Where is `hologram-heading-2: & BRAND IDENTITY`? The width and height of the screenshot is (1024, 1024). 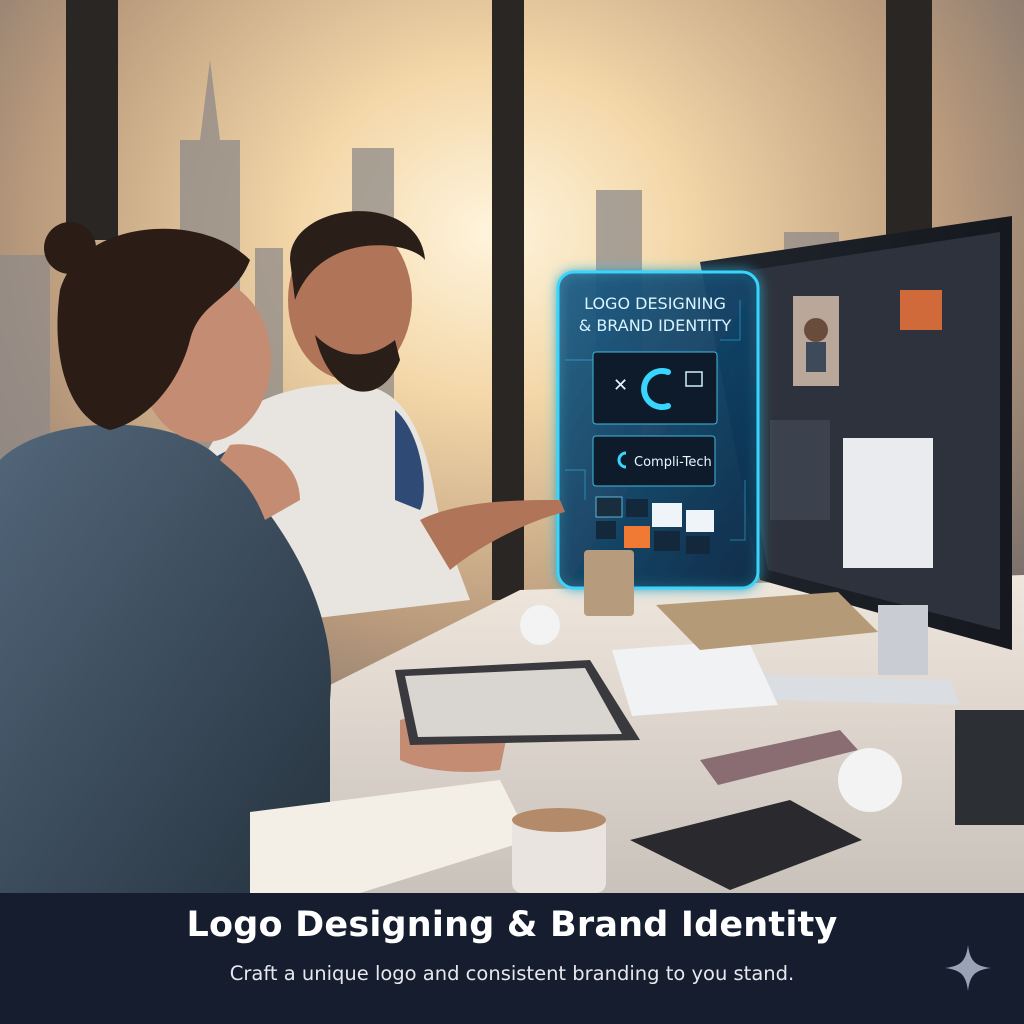
hologram-heading-2: & BRAND IDENTITY is located at coordinates (655, 325).